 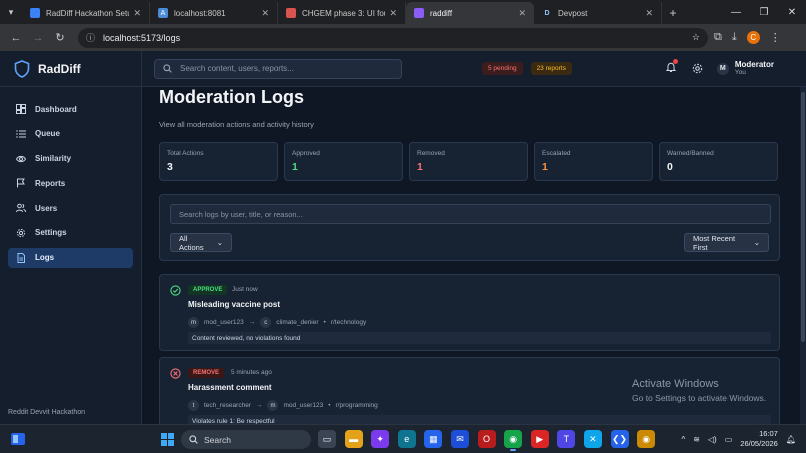 What do you see at coordinates (70, 134) in the screenshot?
I see `sidebar-item-queue: Queue` at bounding box center [70, 134].